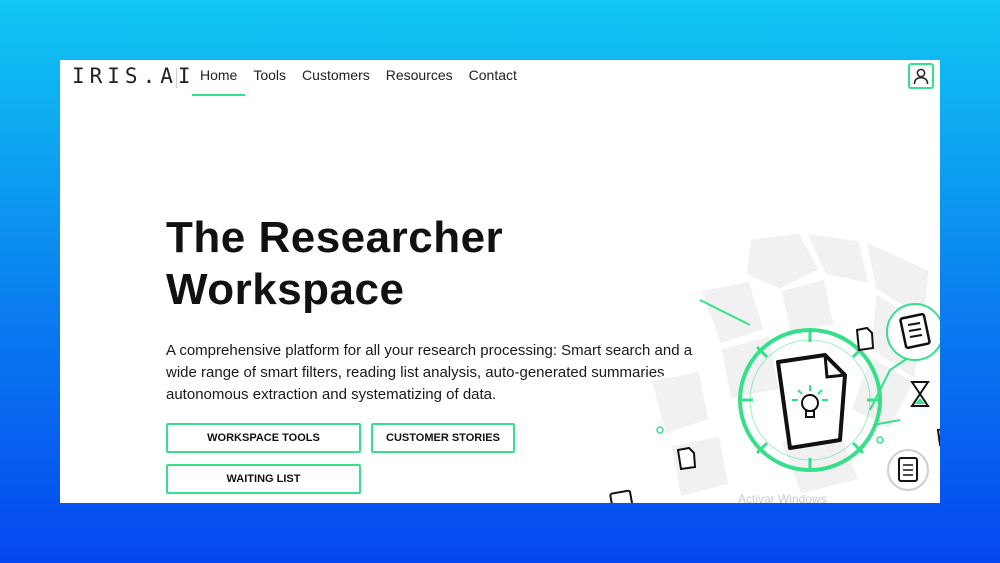  I want to click on account-button, so click(921, 76).